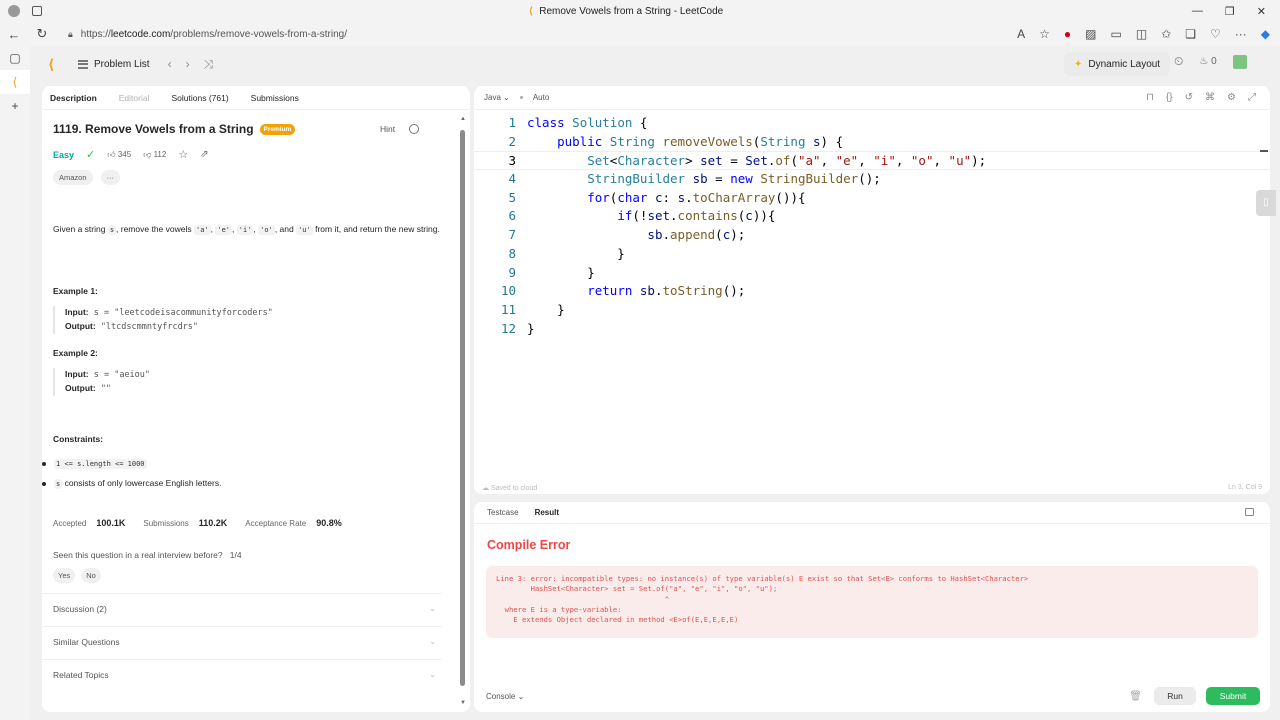  What do you see at coordinates (1190, 34) in the screenshot?
I see `collections-icon: ❏` at bounding box center [1190, 34].